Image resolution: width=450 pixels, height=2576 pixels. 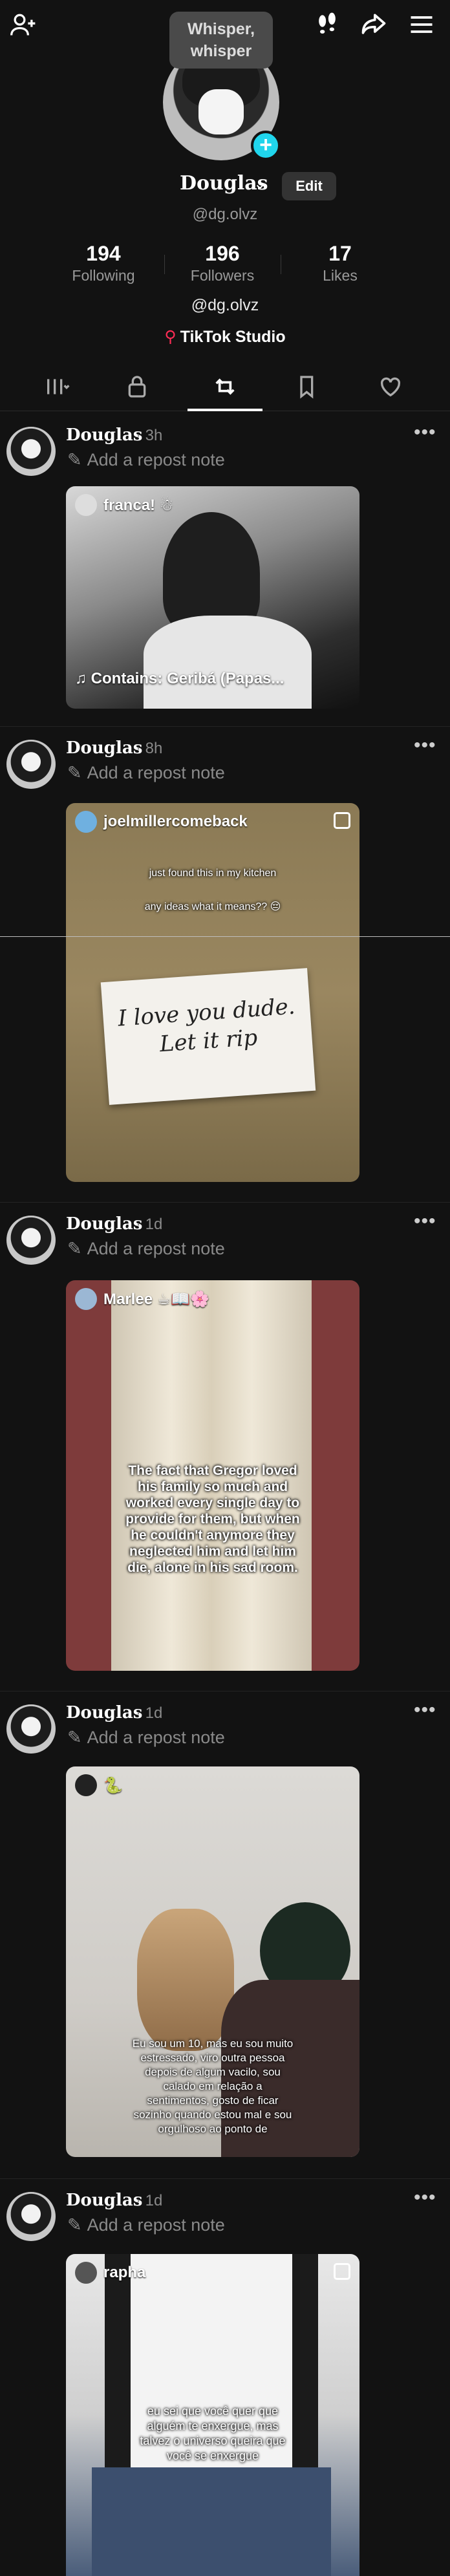 What do you see at coordinates (103, 253) in the screenshot?
I see `stat-value: 194` at bounding box center [103, 253].